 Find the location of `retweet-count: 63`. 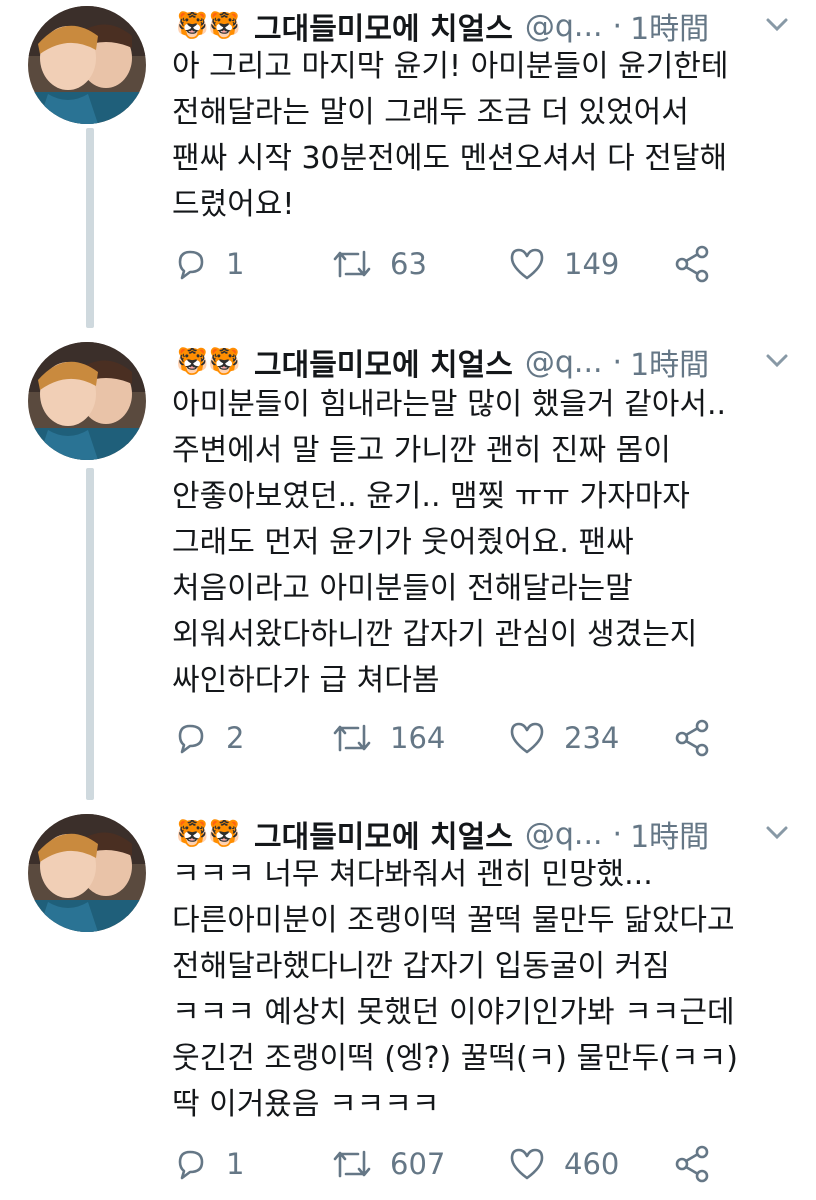

retweet-count: 63 is located at coordinates (408, 264).